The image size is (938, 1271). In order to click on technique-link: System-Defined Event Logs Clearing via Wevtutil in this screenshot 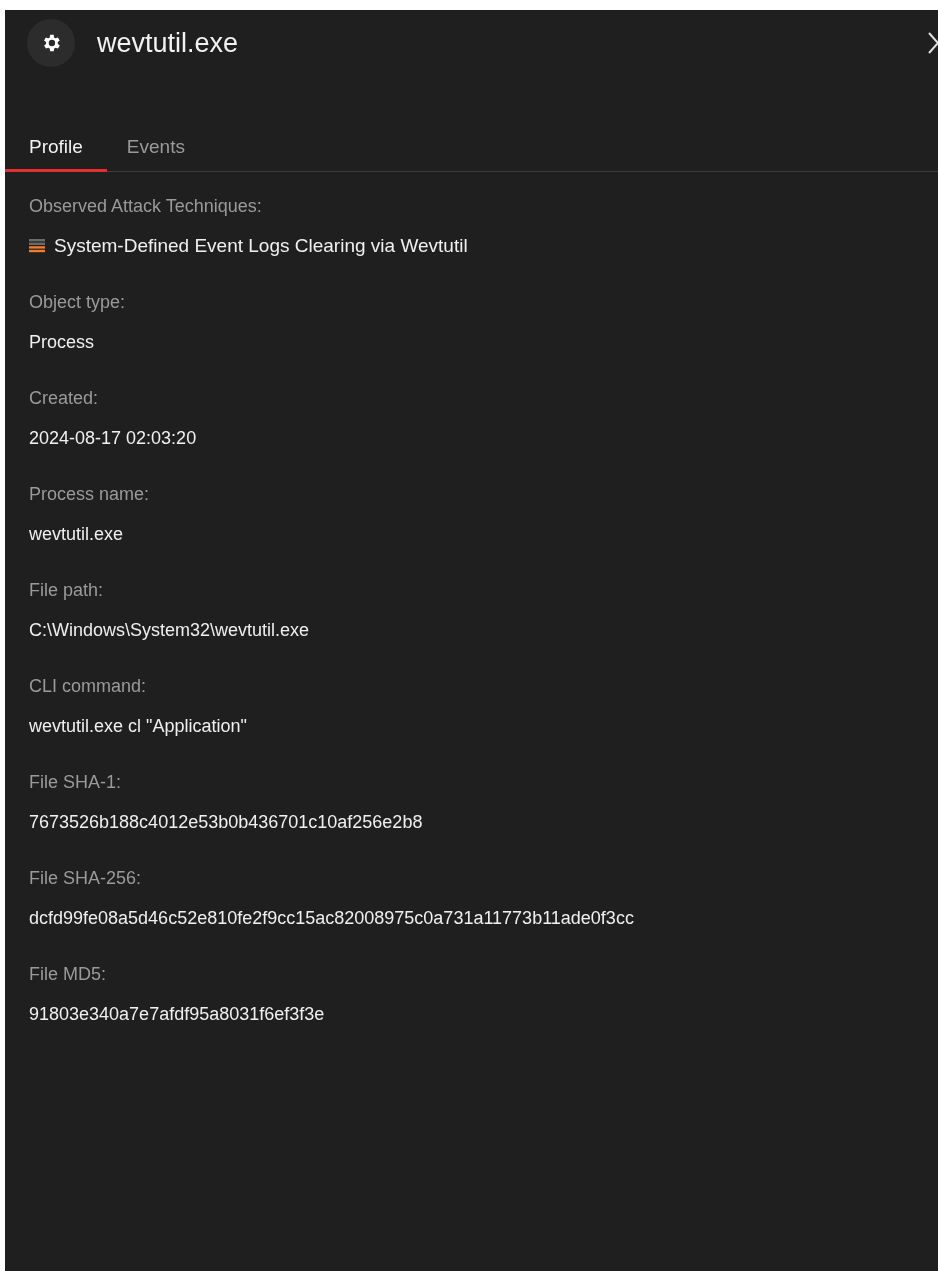, I will do `click(261, 246)`.